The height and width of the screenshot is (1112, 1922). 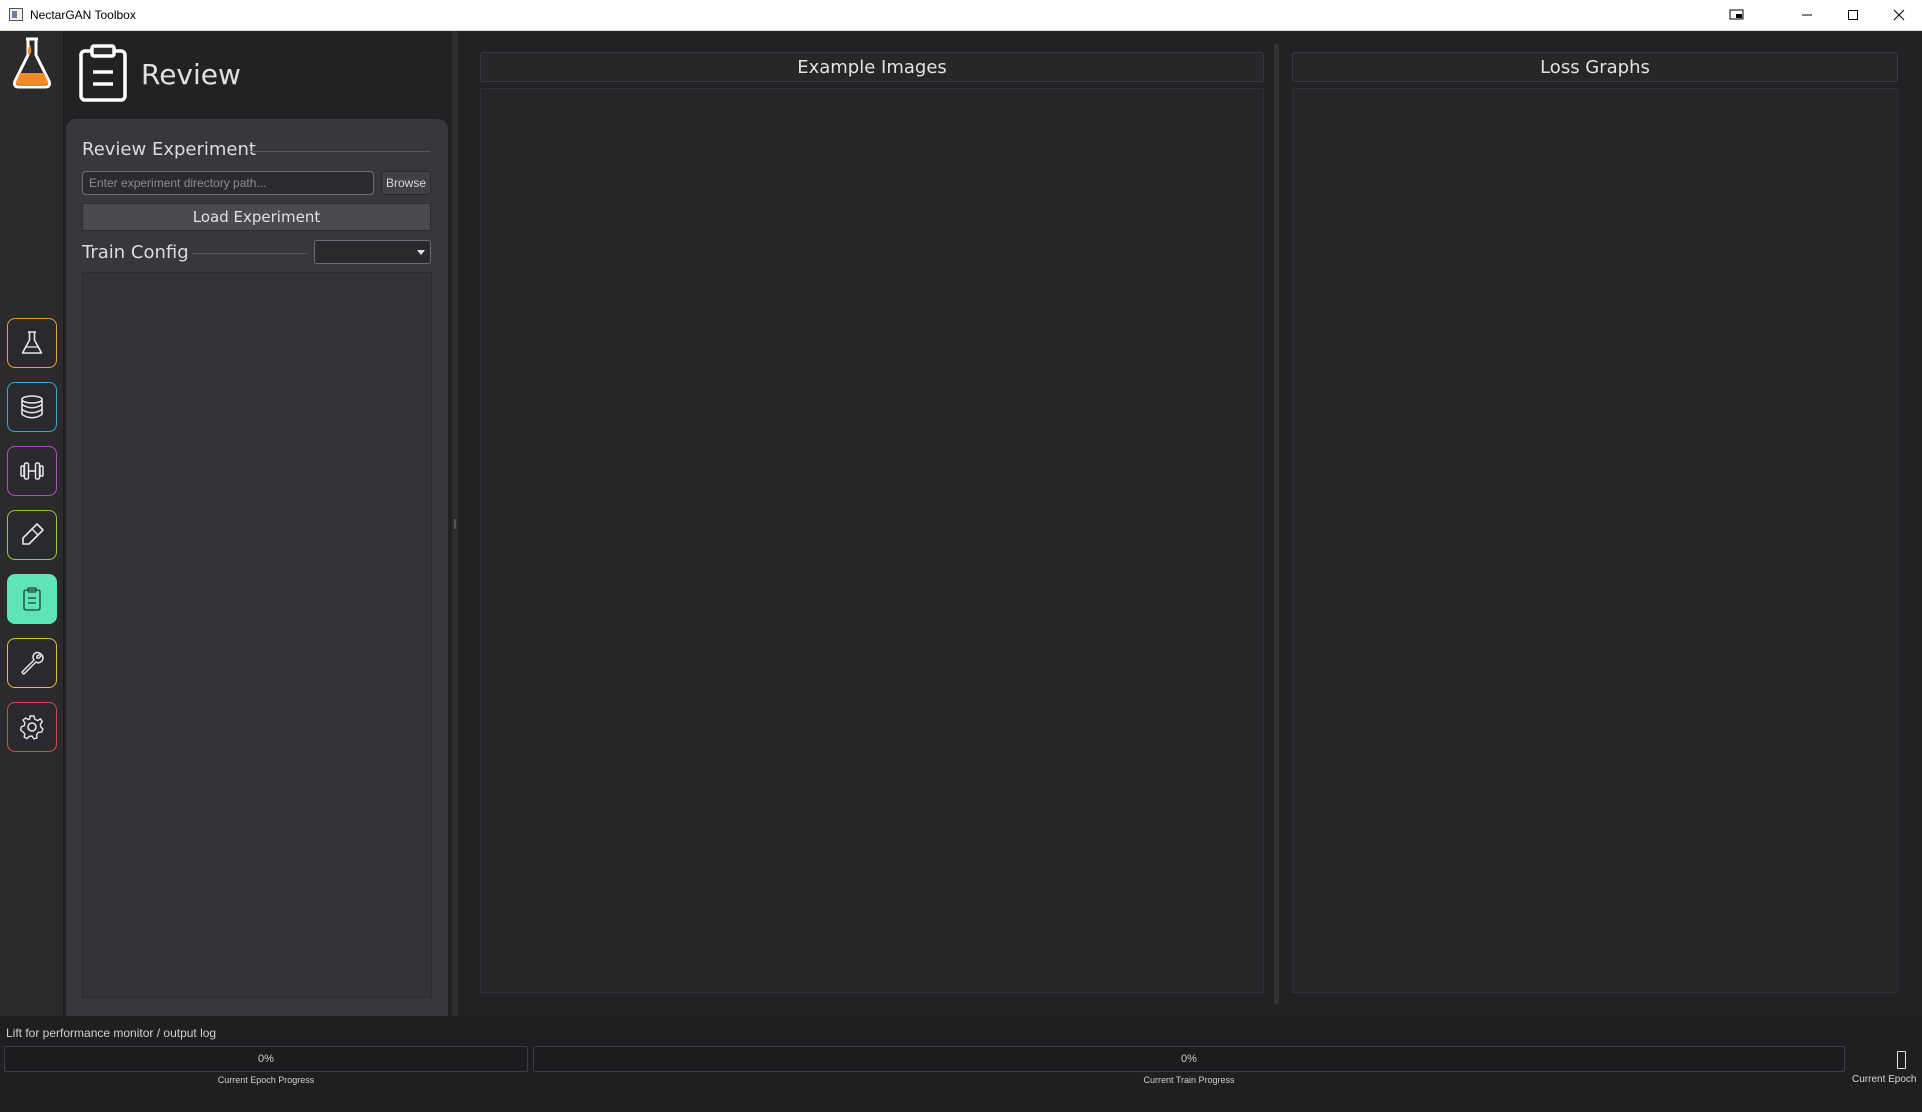 I want to click on panel-splitter-handle, so click(x=455, y=523).